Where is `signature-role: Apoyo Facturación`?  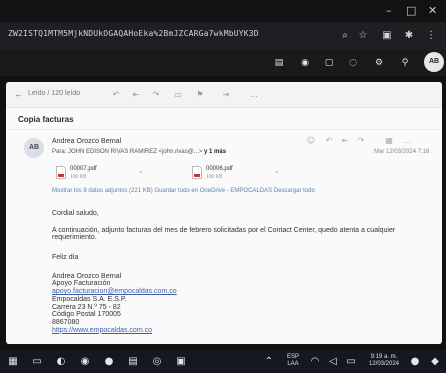
signature-role: Apoyo Facturación is located at coordinates (81, 284).